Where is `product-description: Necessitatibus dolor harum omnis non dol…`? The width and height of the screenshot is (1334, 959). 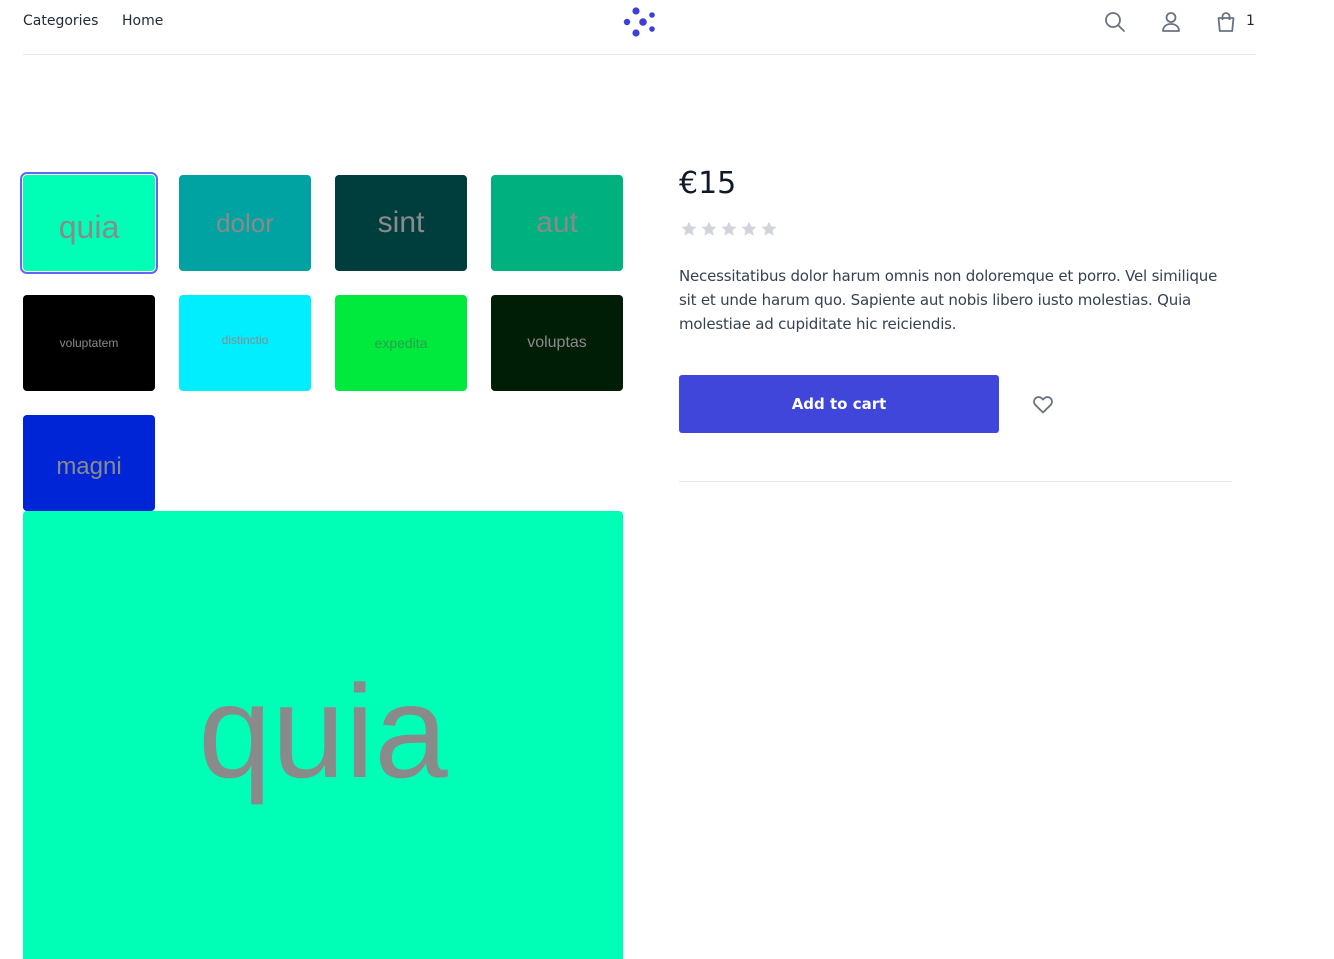 product-description: Necessitatibus dolor harum omnis non dol… is located at coordinates (948, 300).